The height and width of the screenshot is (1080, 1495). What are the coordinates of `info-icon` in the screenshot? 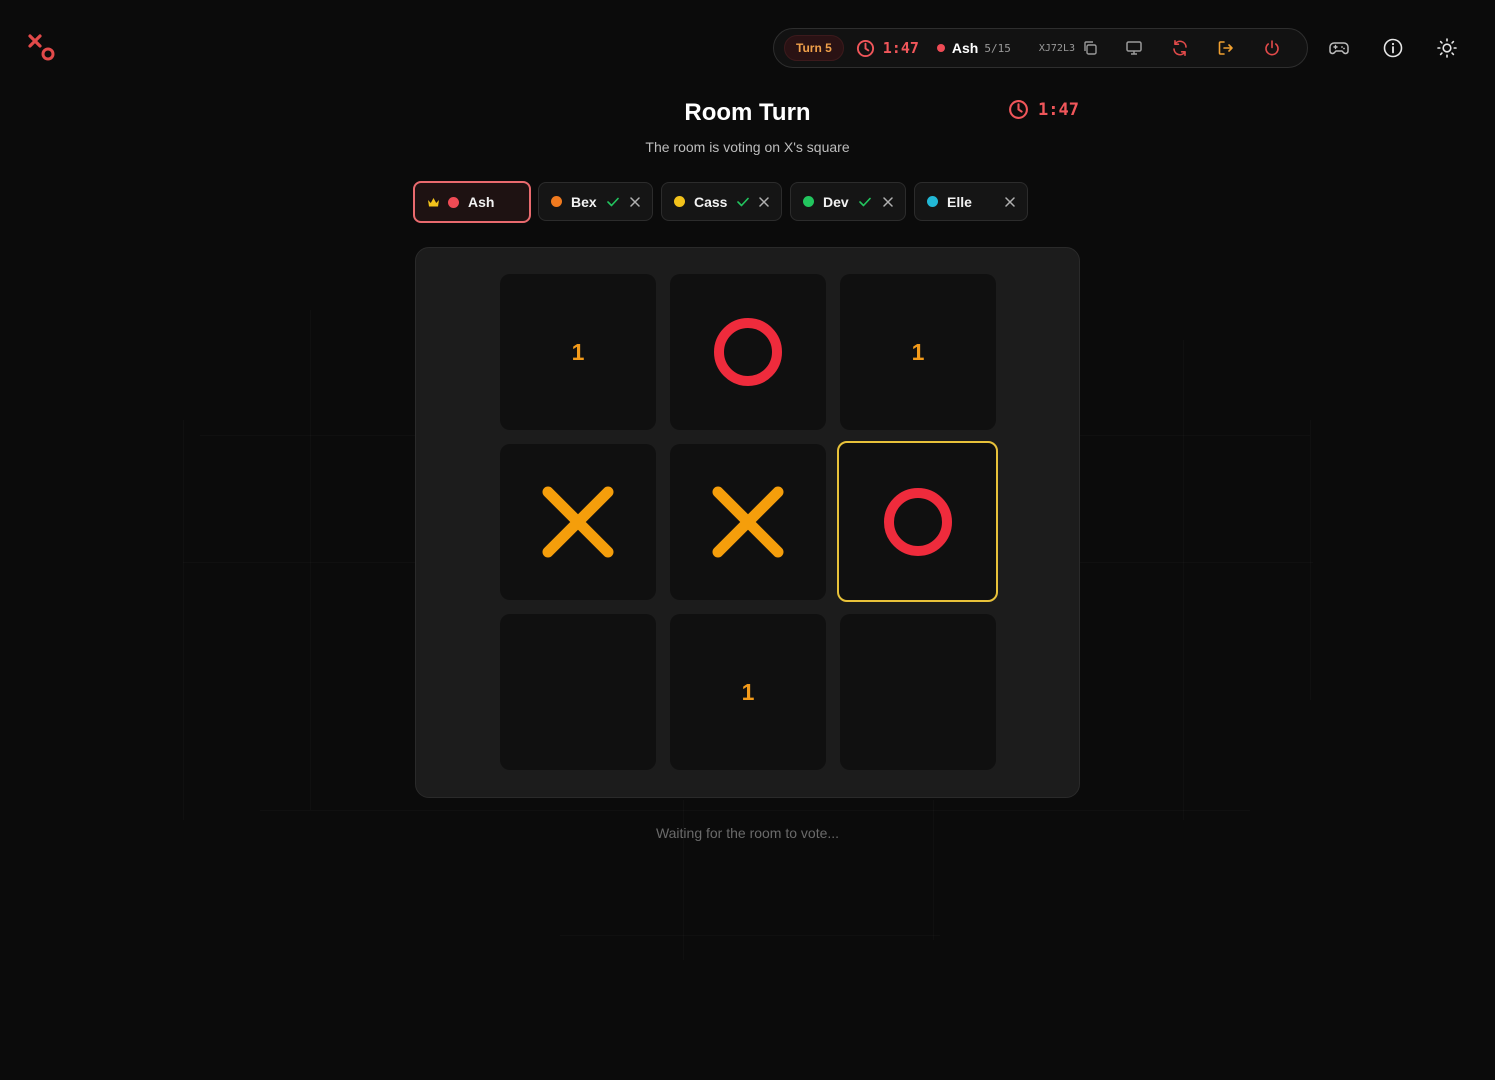 It's located at (1393, 48).